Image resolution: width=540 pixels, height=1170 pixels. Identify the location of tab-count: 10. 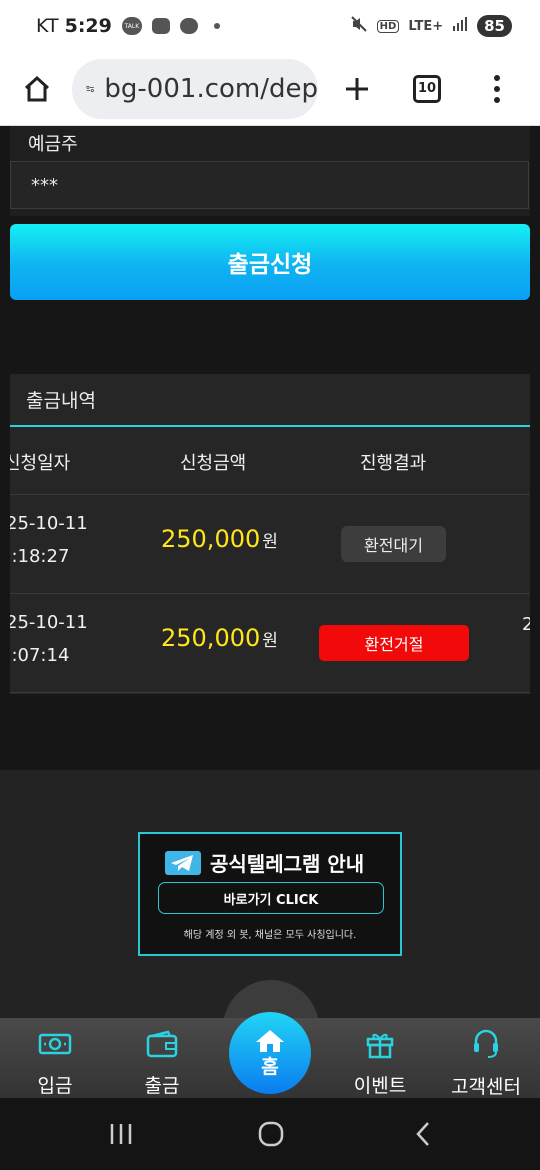
(427, 88).